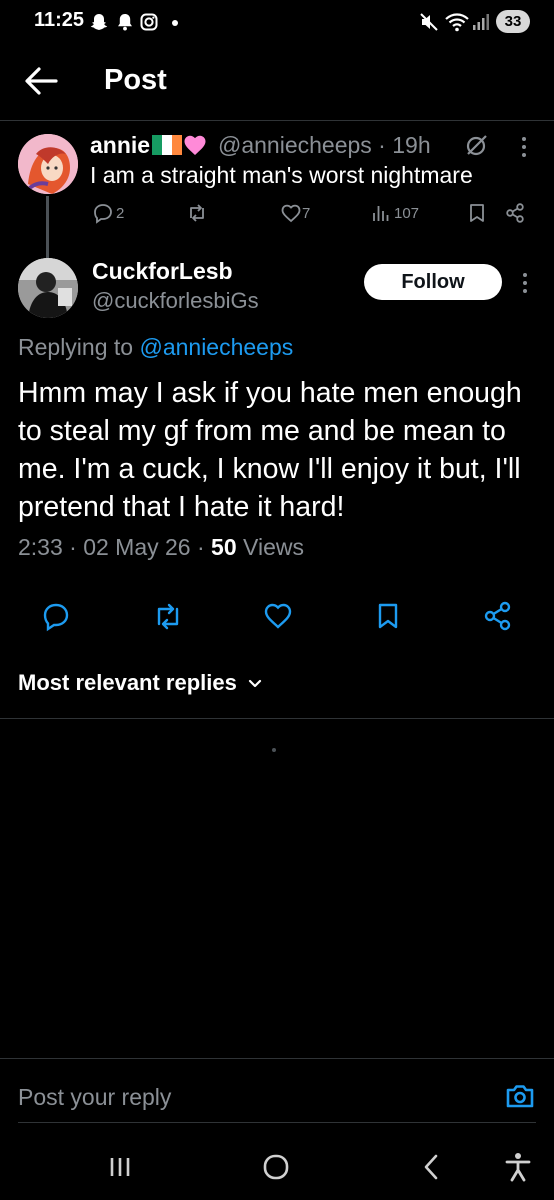 This screenshot has height=1200, width=554. I want to click on camera-icon, so click(520, 1096).